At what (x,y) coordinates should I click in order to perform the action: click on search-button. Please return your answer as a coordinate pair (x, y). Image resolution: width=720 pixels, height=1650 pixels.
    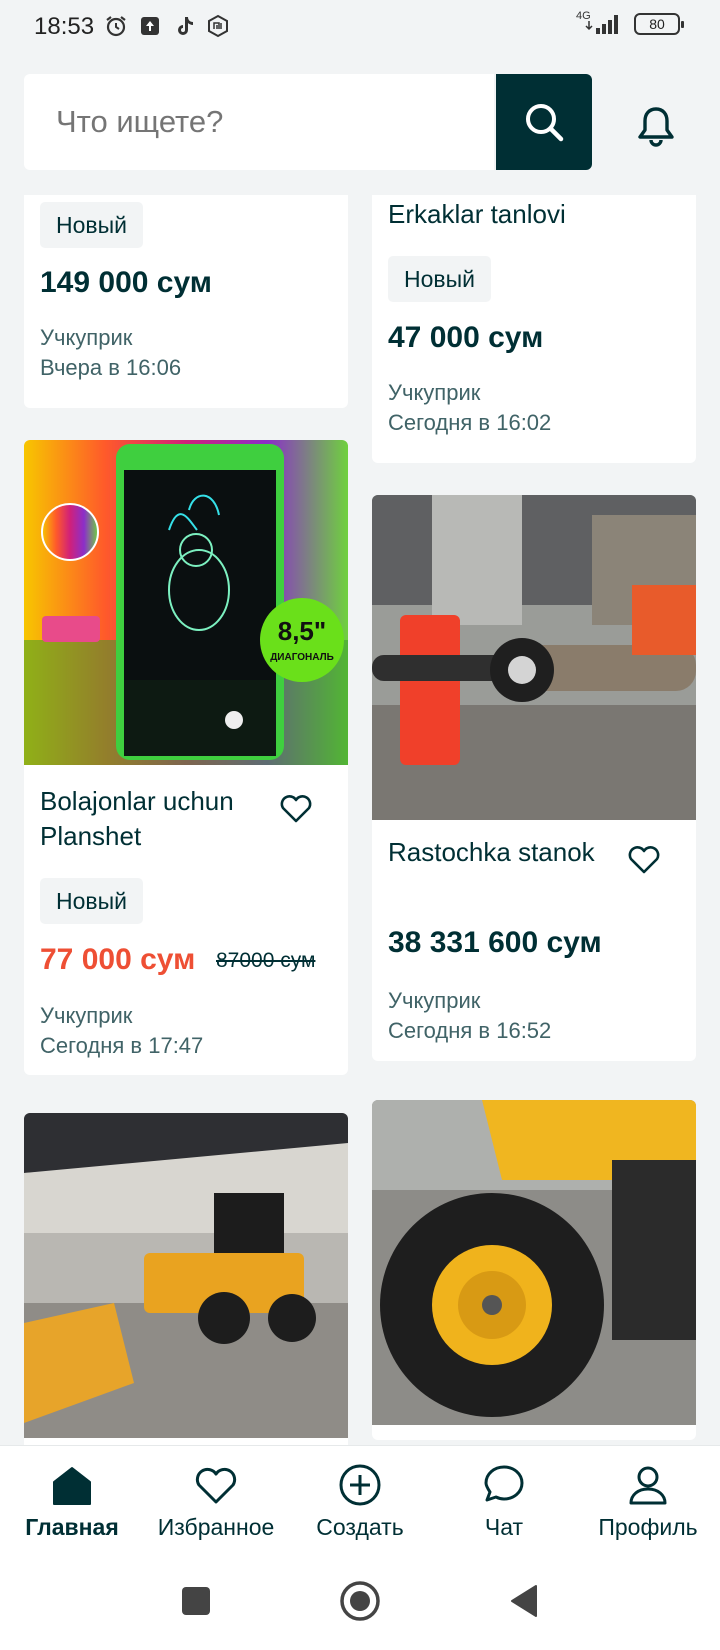
    Looking at the image, I should click on (544, 122).